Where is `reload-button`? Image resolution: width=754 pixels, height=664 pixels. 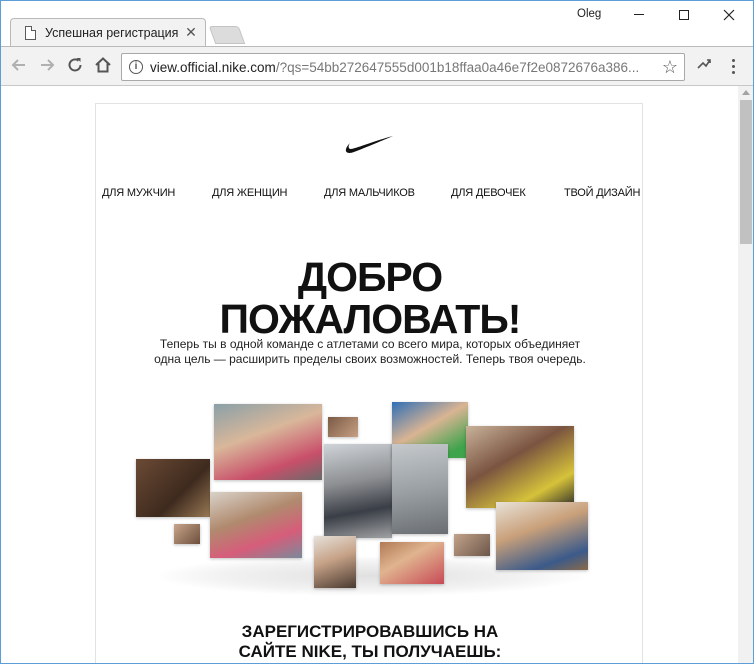 reload-button is located at coordinates (75, 67).